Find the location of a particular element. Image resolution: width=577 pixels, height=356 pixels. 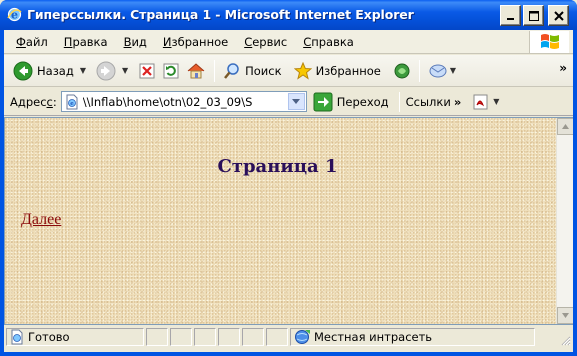

menu-file-mnemonic: Ф is located at coordinates (21, 41).